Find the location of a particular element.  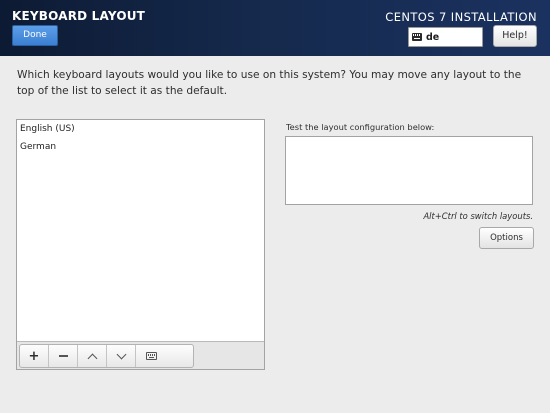

keyboard-layout-indicator: de is located at coordinates (445, 37).